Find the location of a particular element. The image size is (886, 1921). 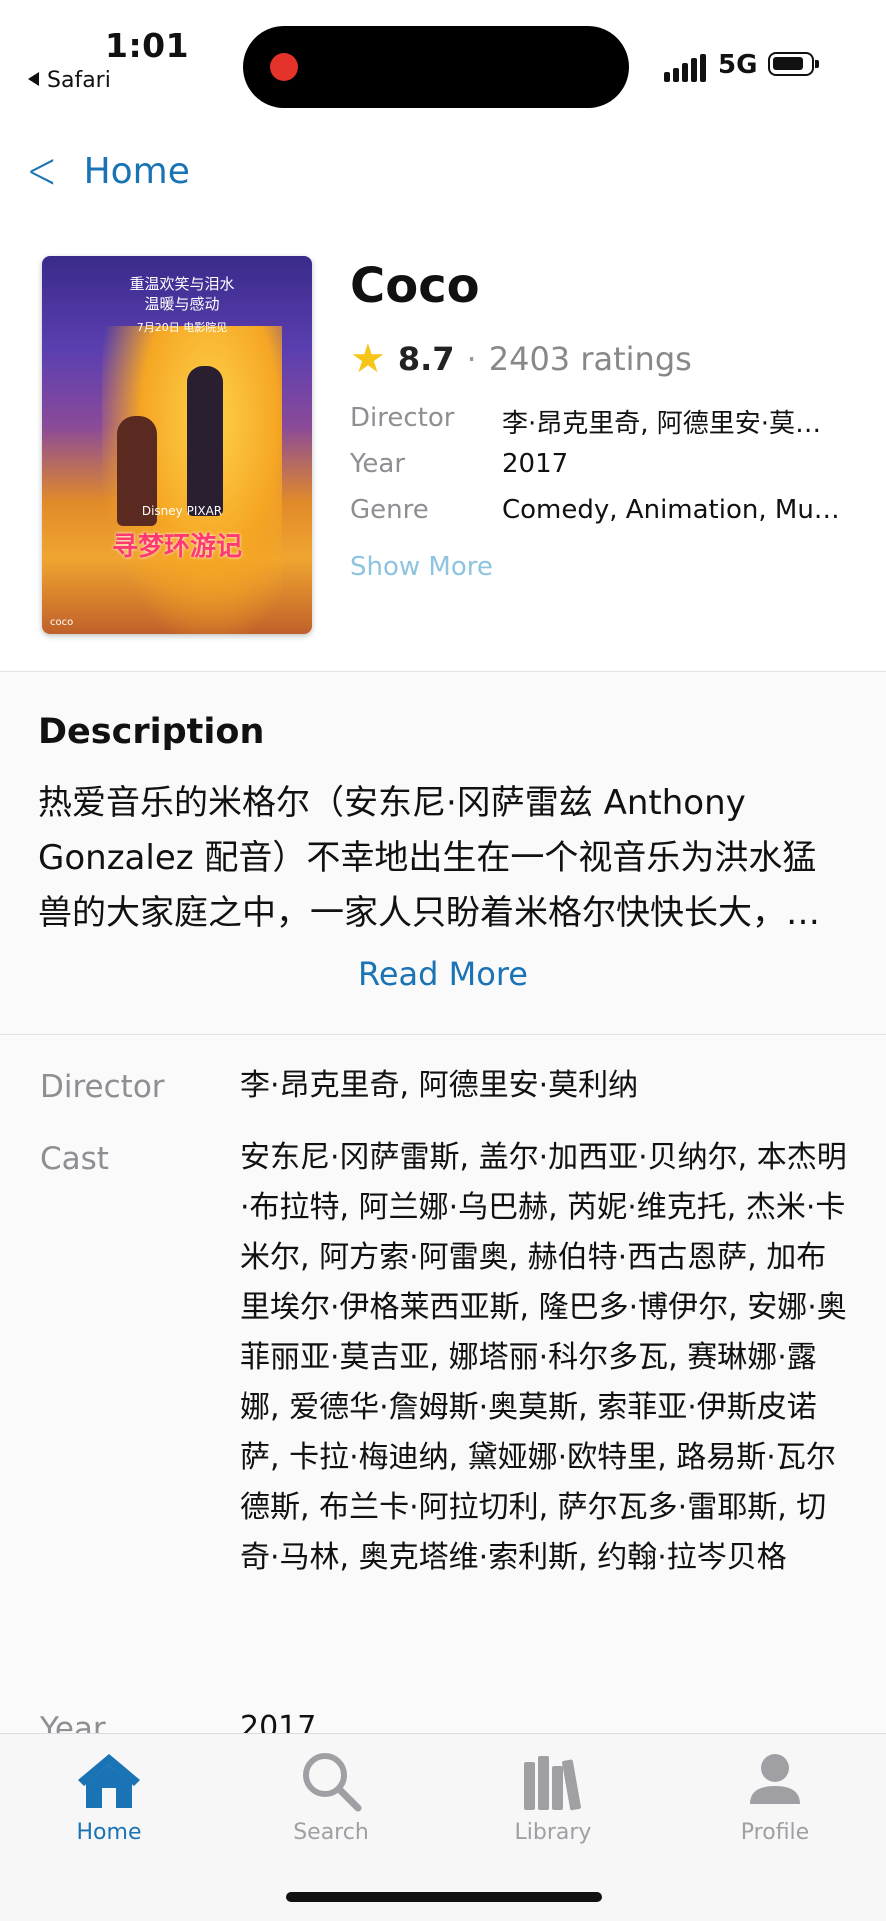

home-indicator is located at coordinates (444, 1897).